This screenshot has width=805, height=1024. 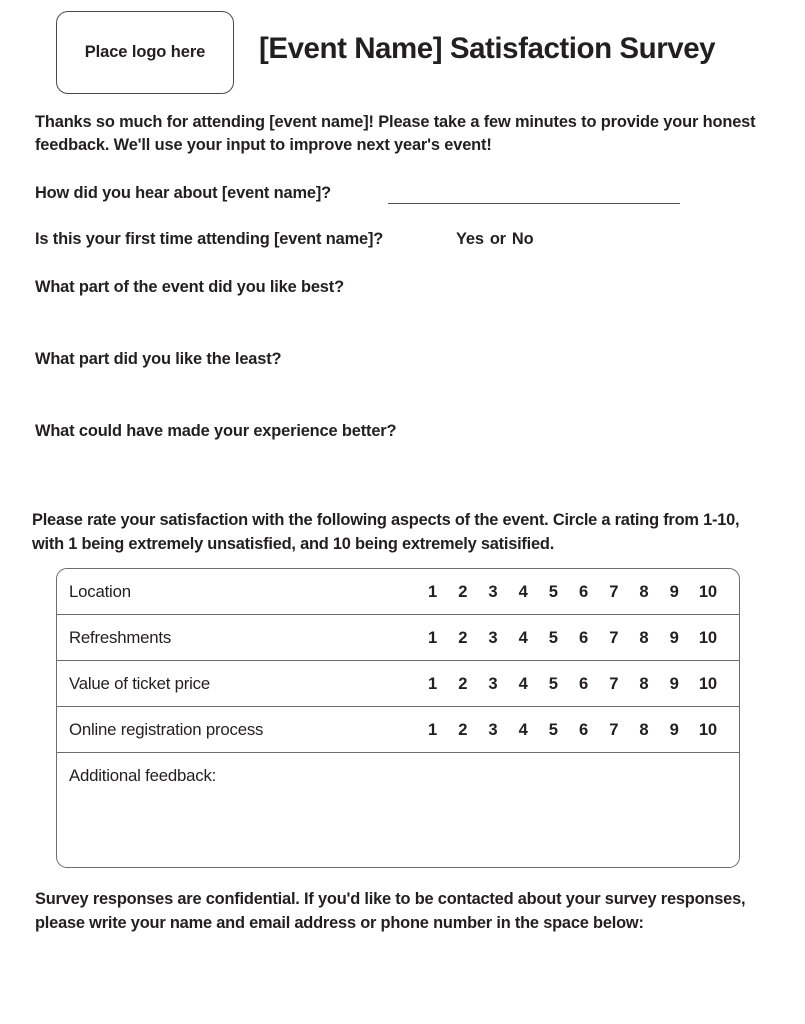 I want to click on logo-placeholder-box: Place logo here, so click(x=145, y=52).